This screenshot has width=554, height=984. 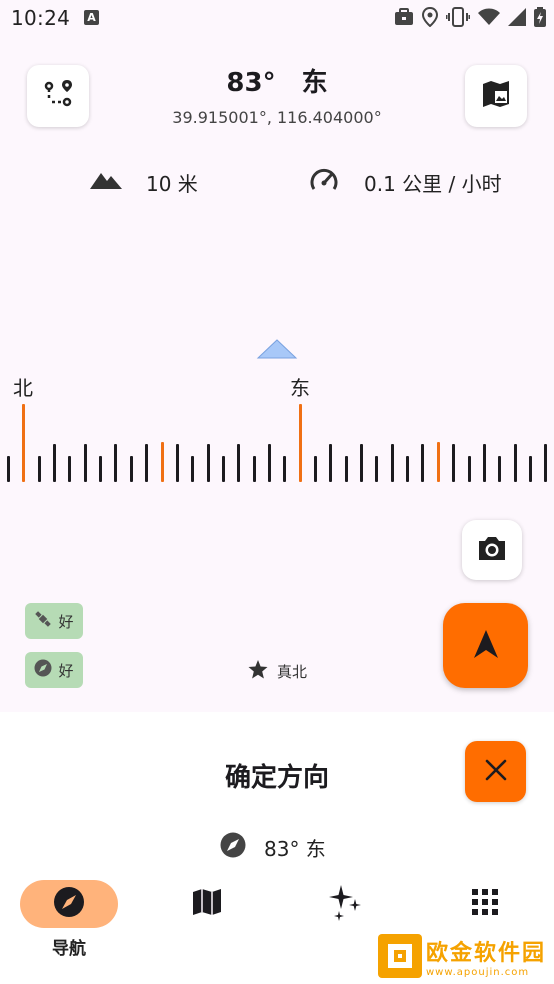 What do you see at coordinates (66, 670) in the screenshot?
I see `compass-accuracy-label: 好` at bounding box center [66, 670].